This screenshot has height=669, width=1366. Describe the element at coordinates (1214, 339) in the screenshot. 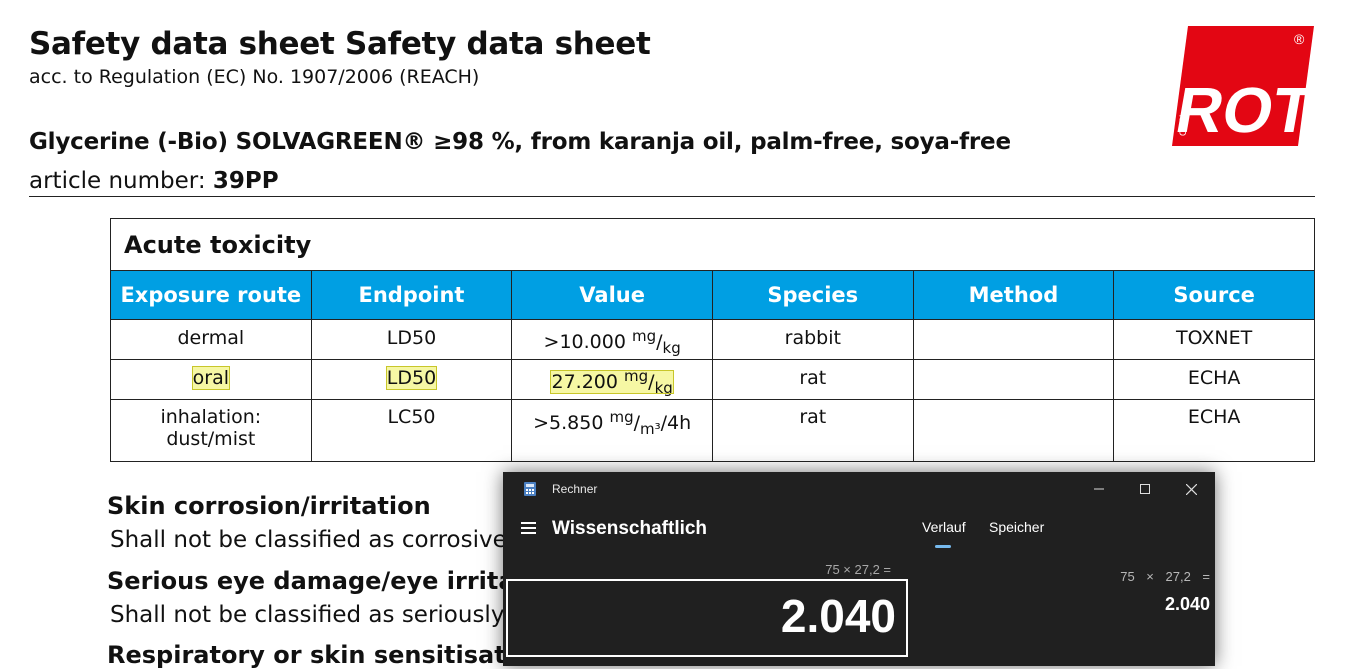

I see `source-cell: TOXNET` at that location.